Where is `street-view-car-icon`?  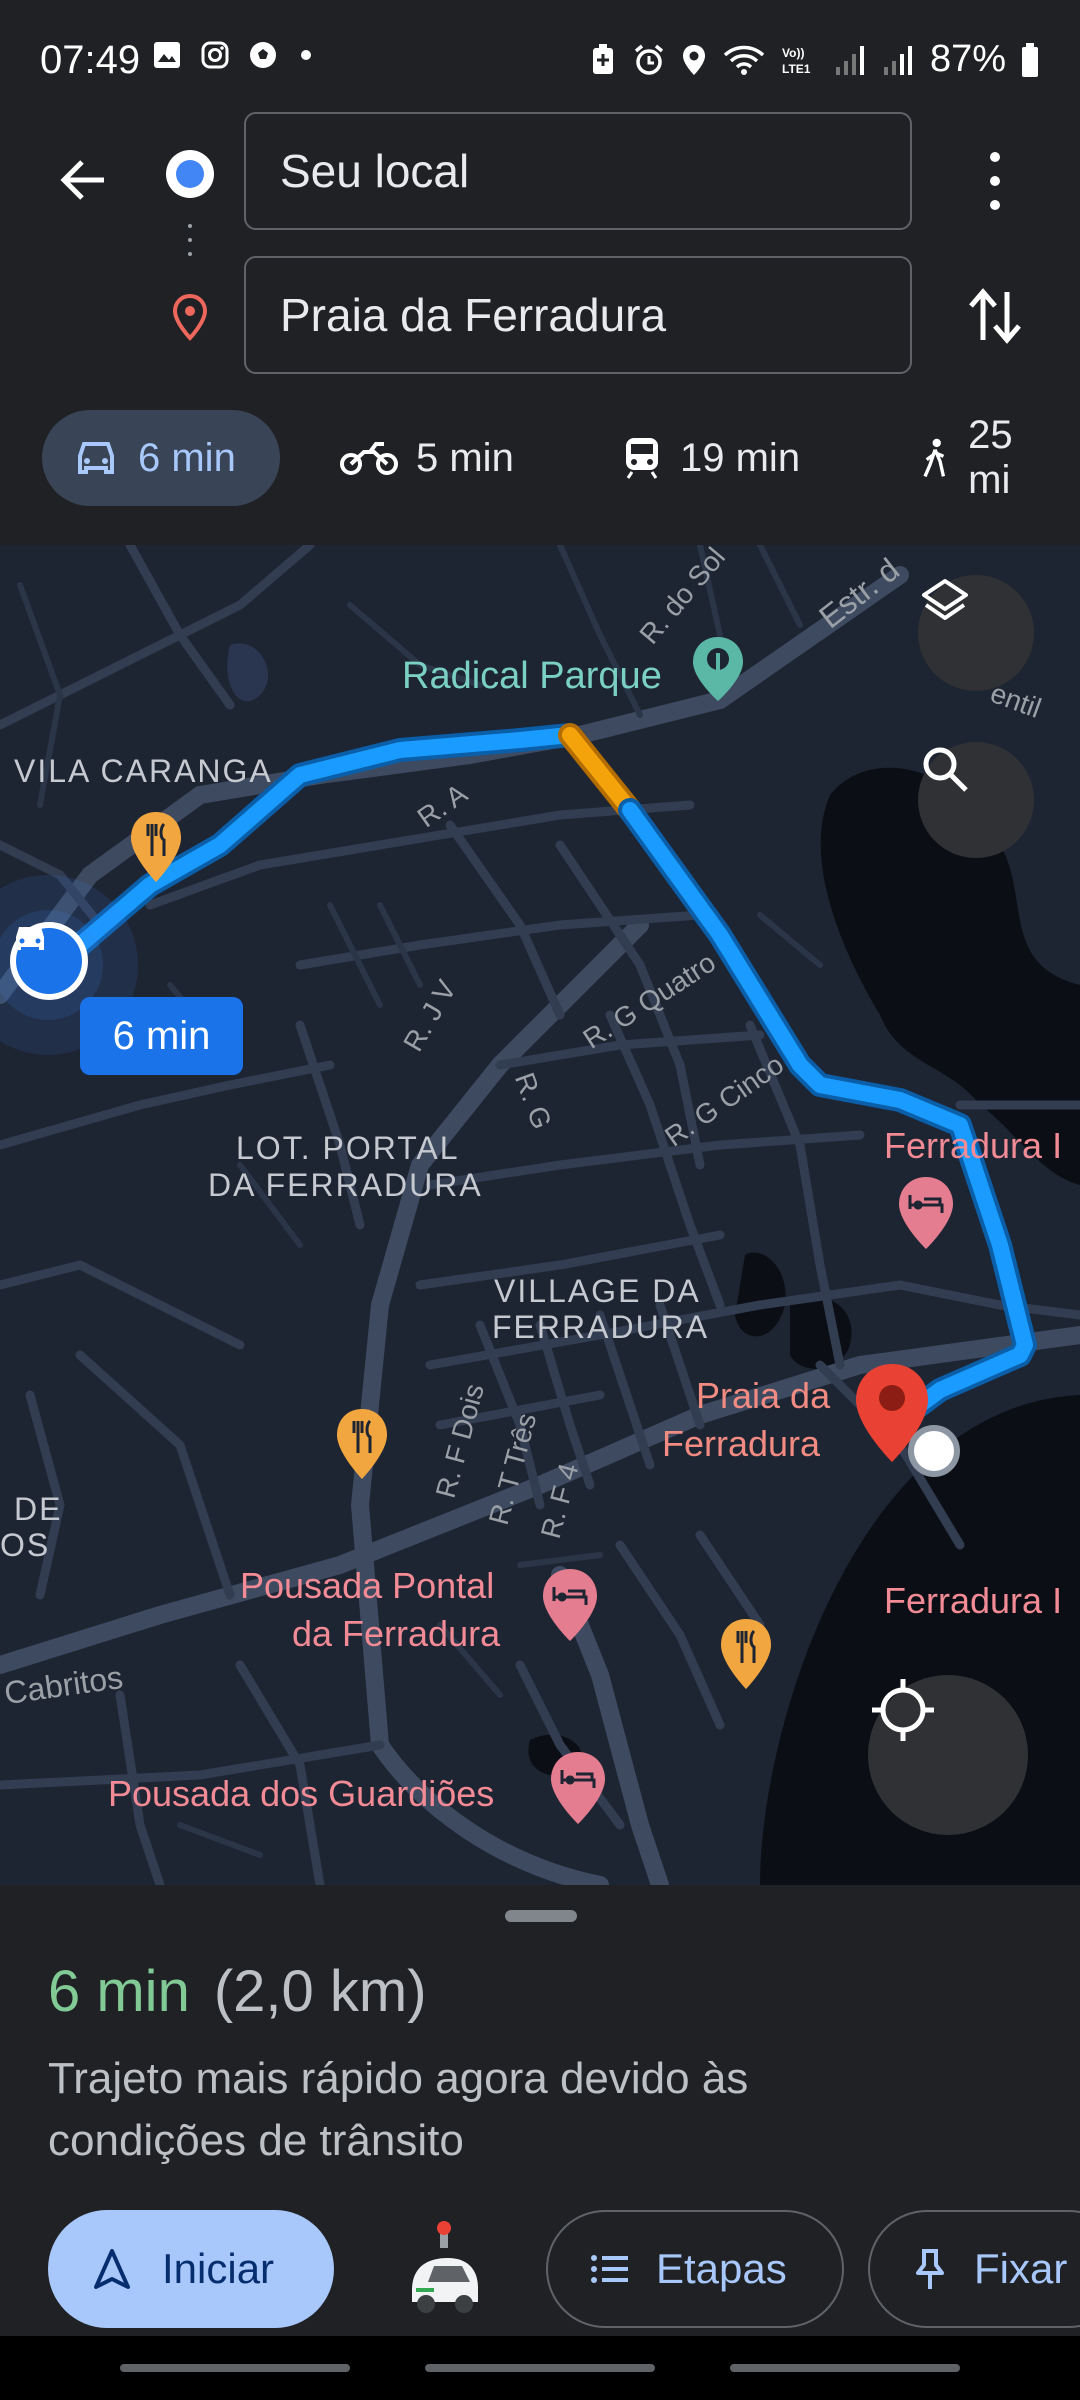
street-view-car-icon is located at coordinates (445, 2267).